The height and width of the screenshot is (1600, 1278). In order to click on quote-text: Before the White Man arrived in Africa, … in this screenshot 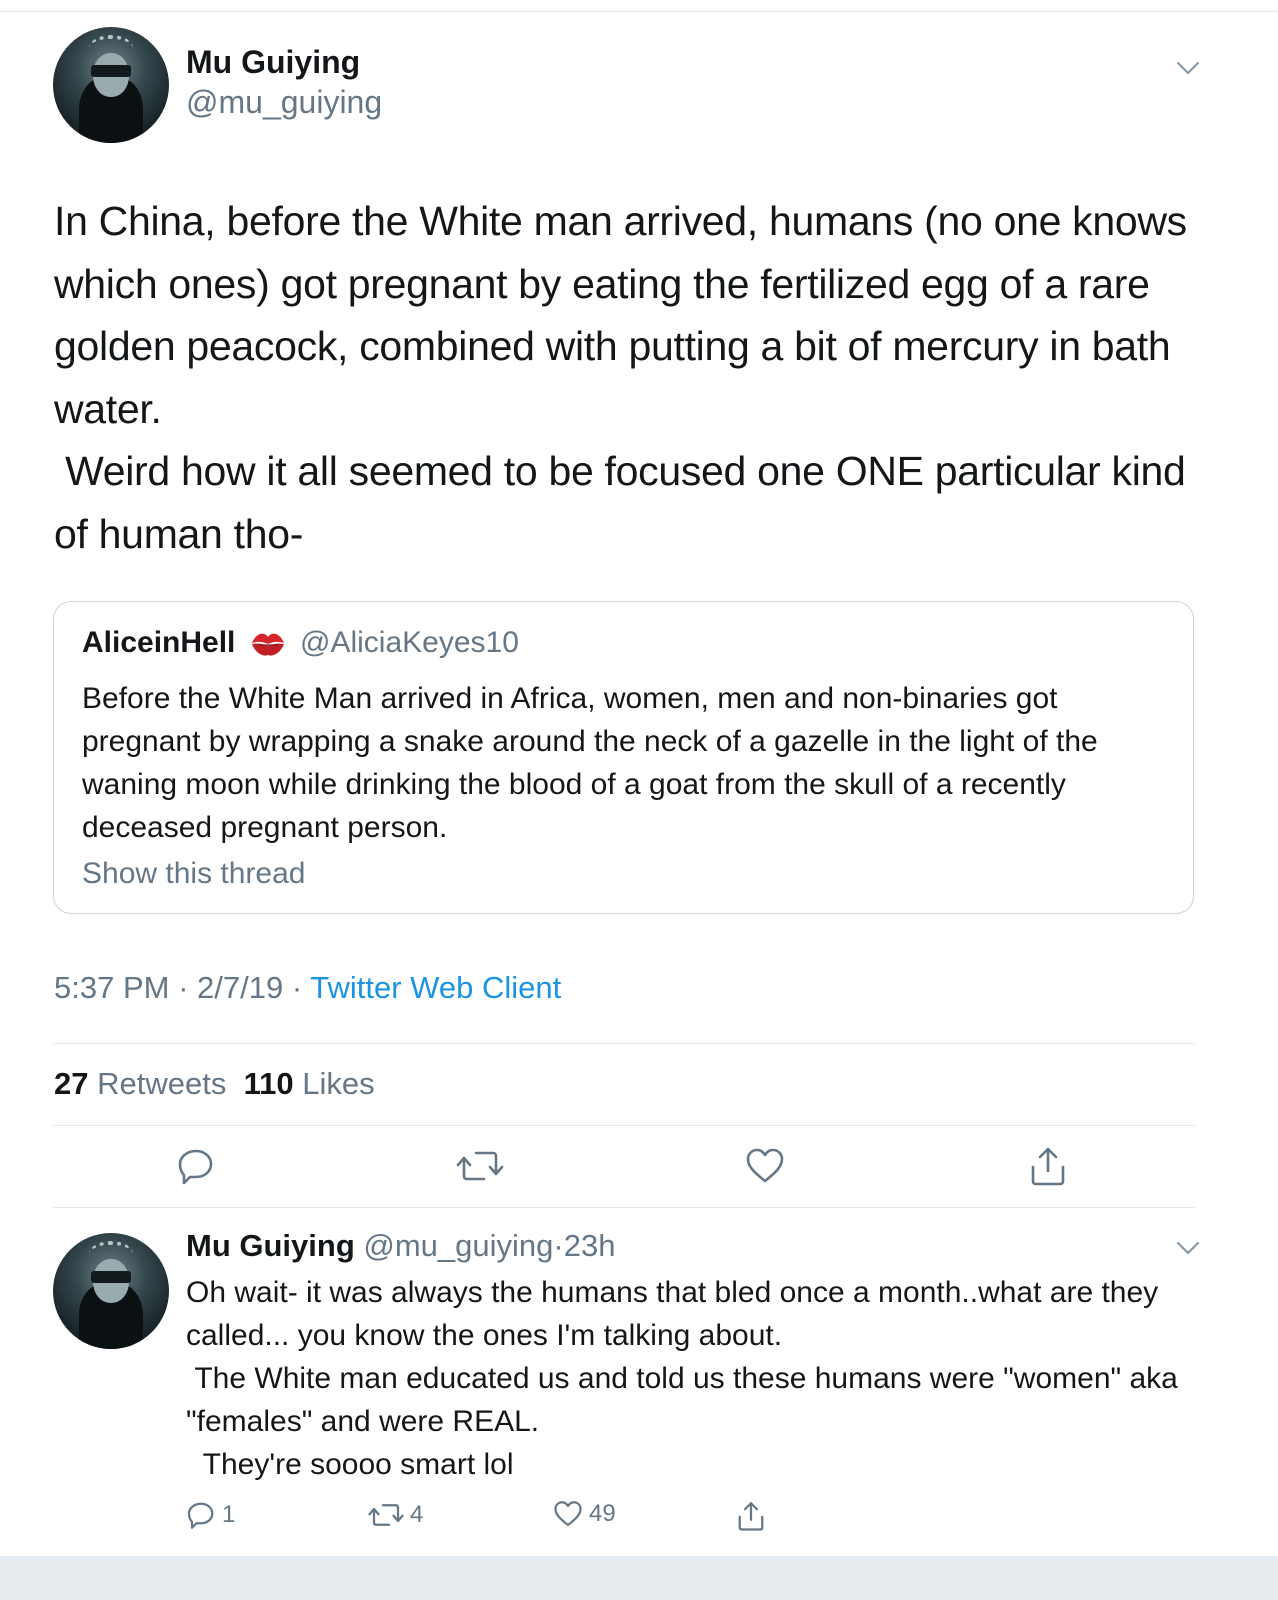, I will do `click(594, 763)`.